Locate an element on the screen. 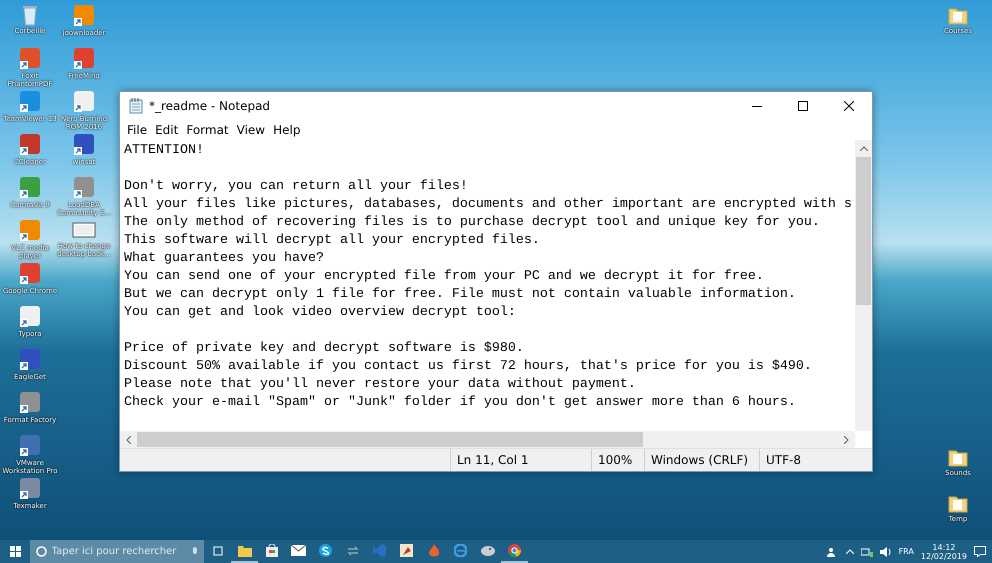 The image size is (992, 563). chevron-up-icon is located at coordinates (850, 551).